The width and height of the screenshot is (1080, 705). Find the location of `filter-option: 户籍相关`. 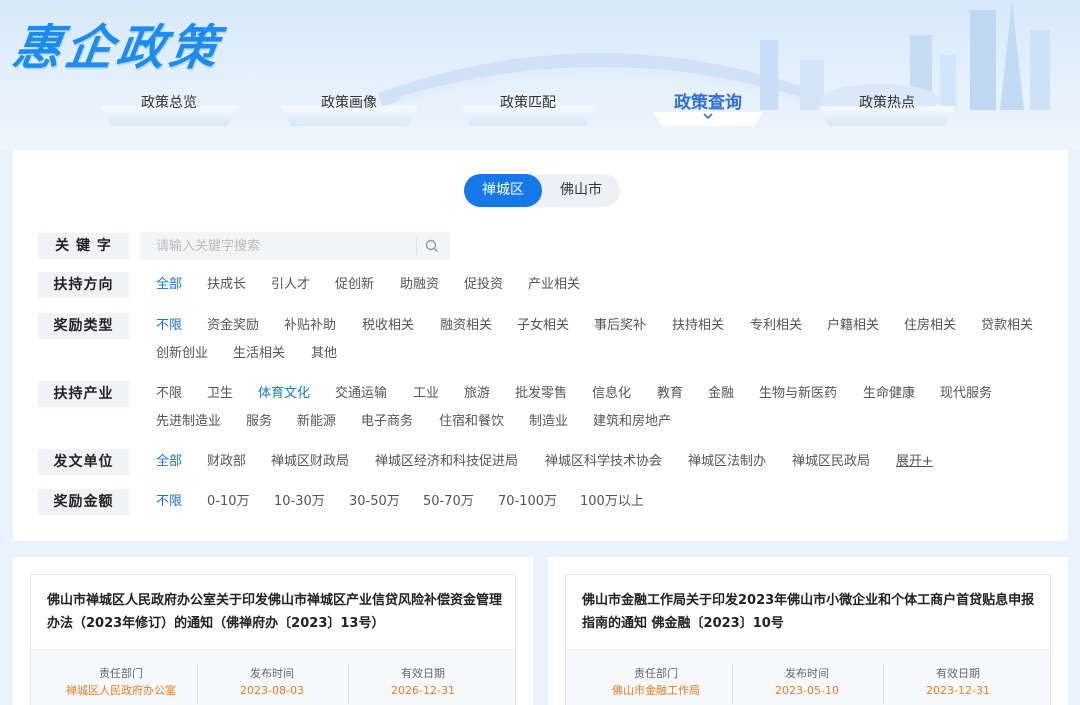

filter-option: 户籍相关 is located at coordinates (853, 326).